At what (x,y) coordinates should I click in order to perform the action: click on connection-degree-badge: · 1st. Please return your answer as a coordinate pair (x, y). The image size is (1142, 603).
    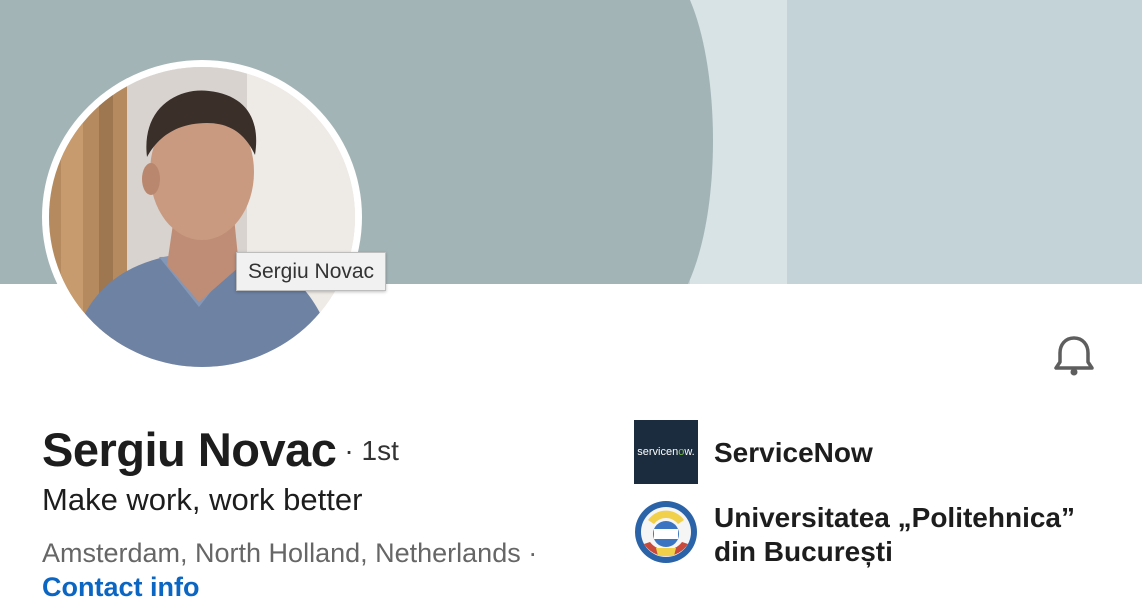
    Looking at the image, I should click on (371, 450).